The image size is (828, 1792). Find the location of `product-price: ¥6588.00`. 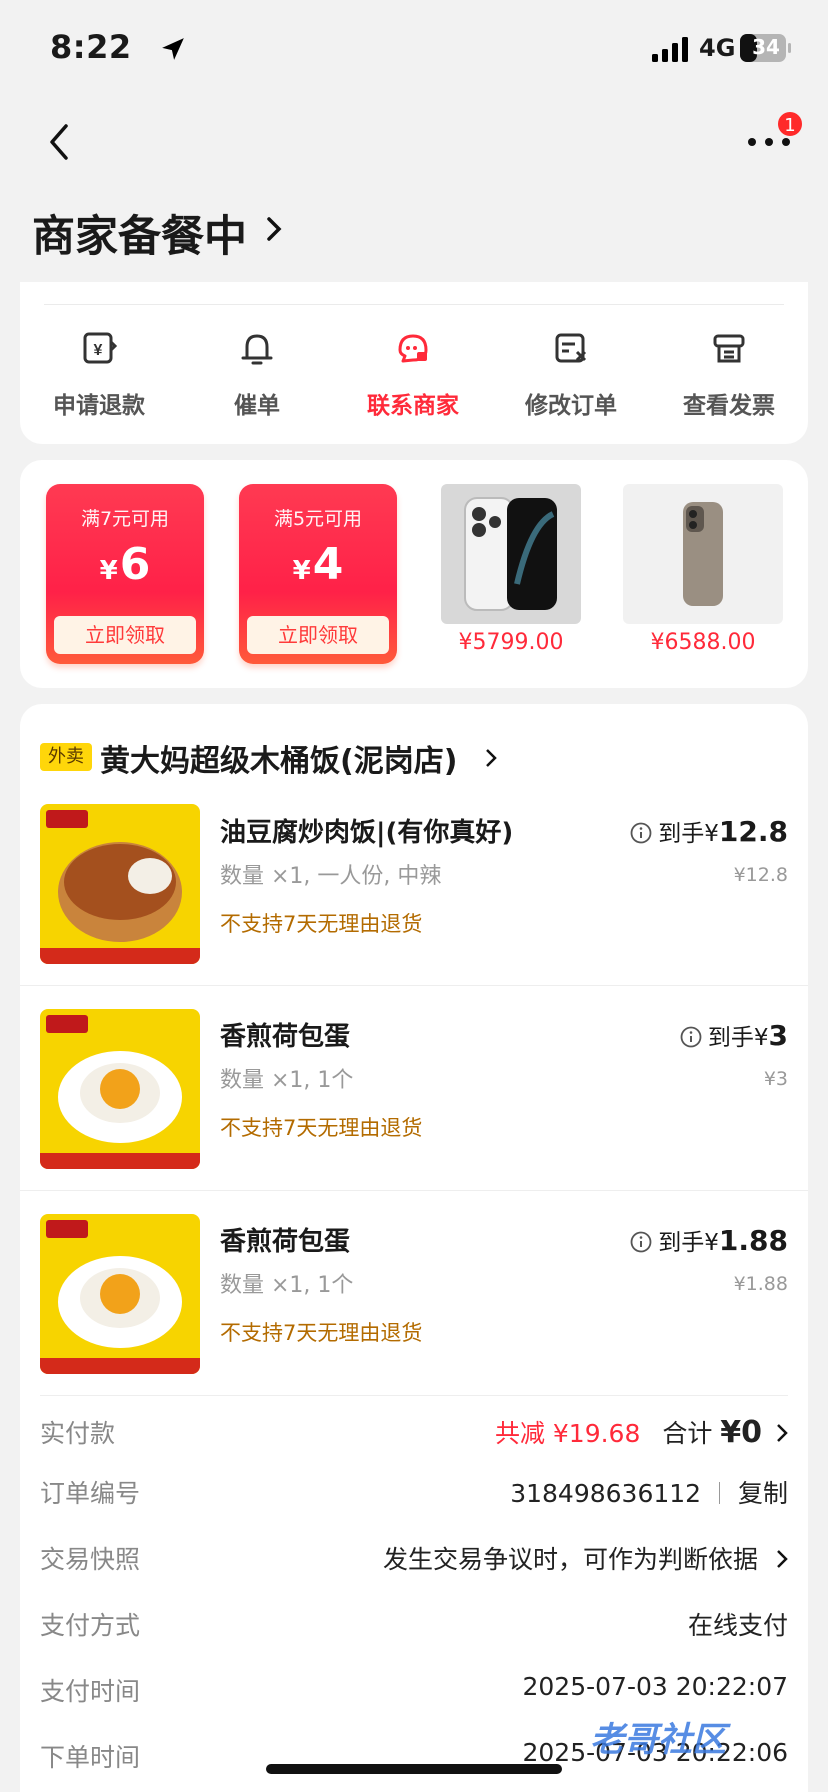

product-price: ¥6588.00 is located at coordinates (703, 642).